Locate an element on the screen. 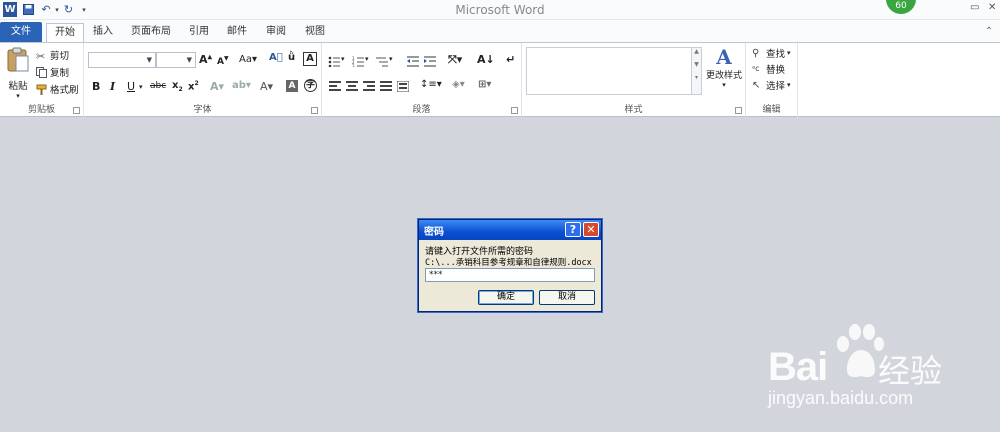 The image size is (1000, 432). copy-button: 复制 is located at coordinates (52, 72).